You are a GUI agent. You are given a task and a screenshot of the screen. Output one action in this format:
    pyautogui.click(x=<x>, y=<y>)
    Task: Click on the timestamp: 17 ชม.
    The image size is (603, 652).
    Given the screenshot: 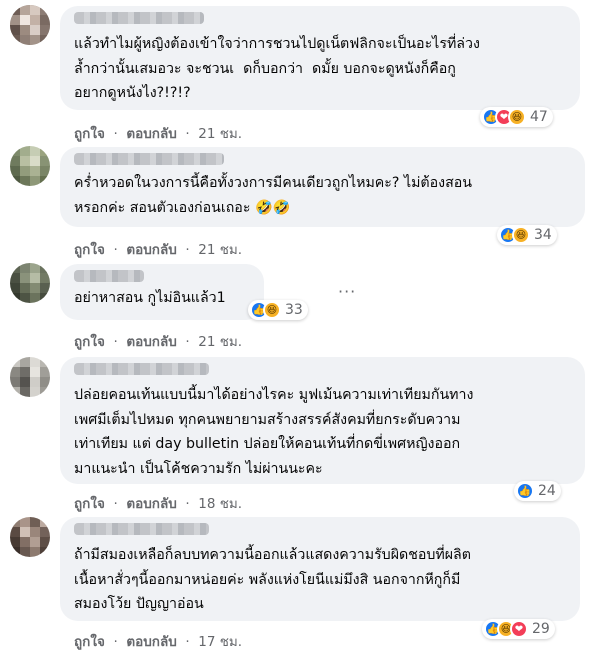 What is the action you would take?
    pyautogui.click(x=220, y=642)
    